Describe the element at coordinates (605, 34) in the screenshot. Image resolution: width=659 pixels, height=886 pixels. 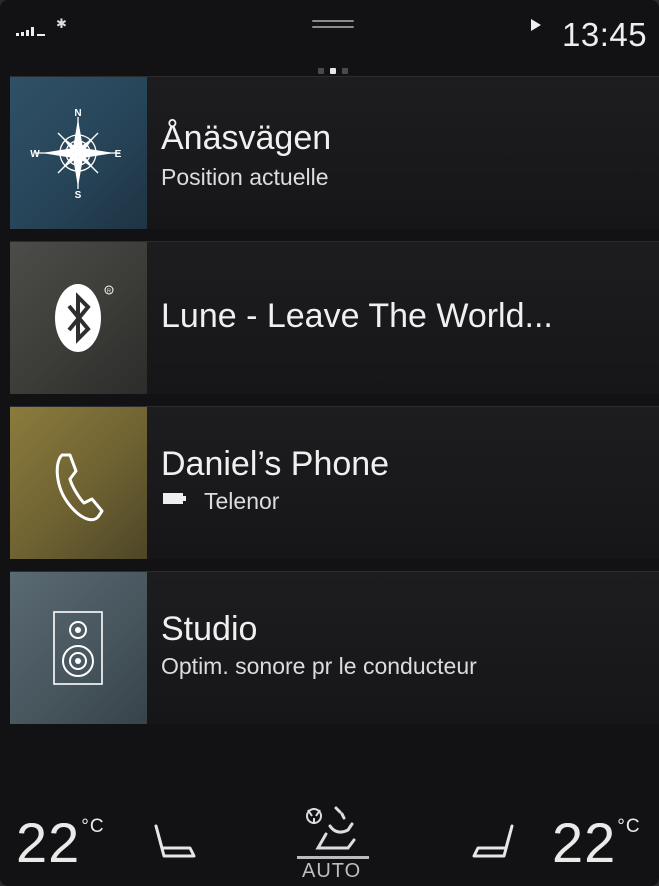
I see `clock: 13:45` at that location.